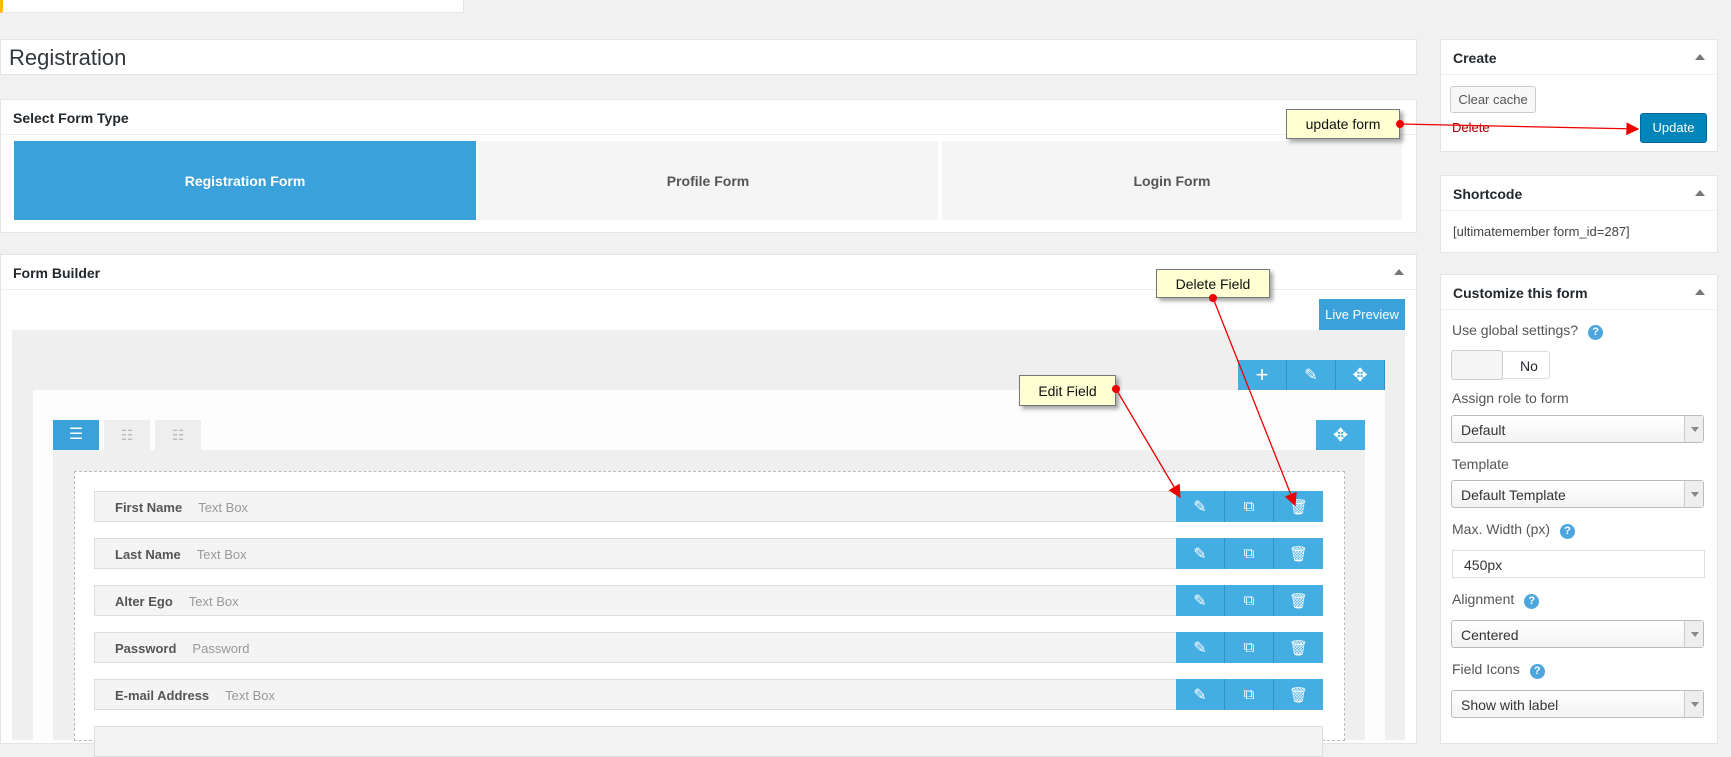 The image size is (1731, 757). I want to click on max-width-label: Max. Width (px)?, so click(1514, 530).